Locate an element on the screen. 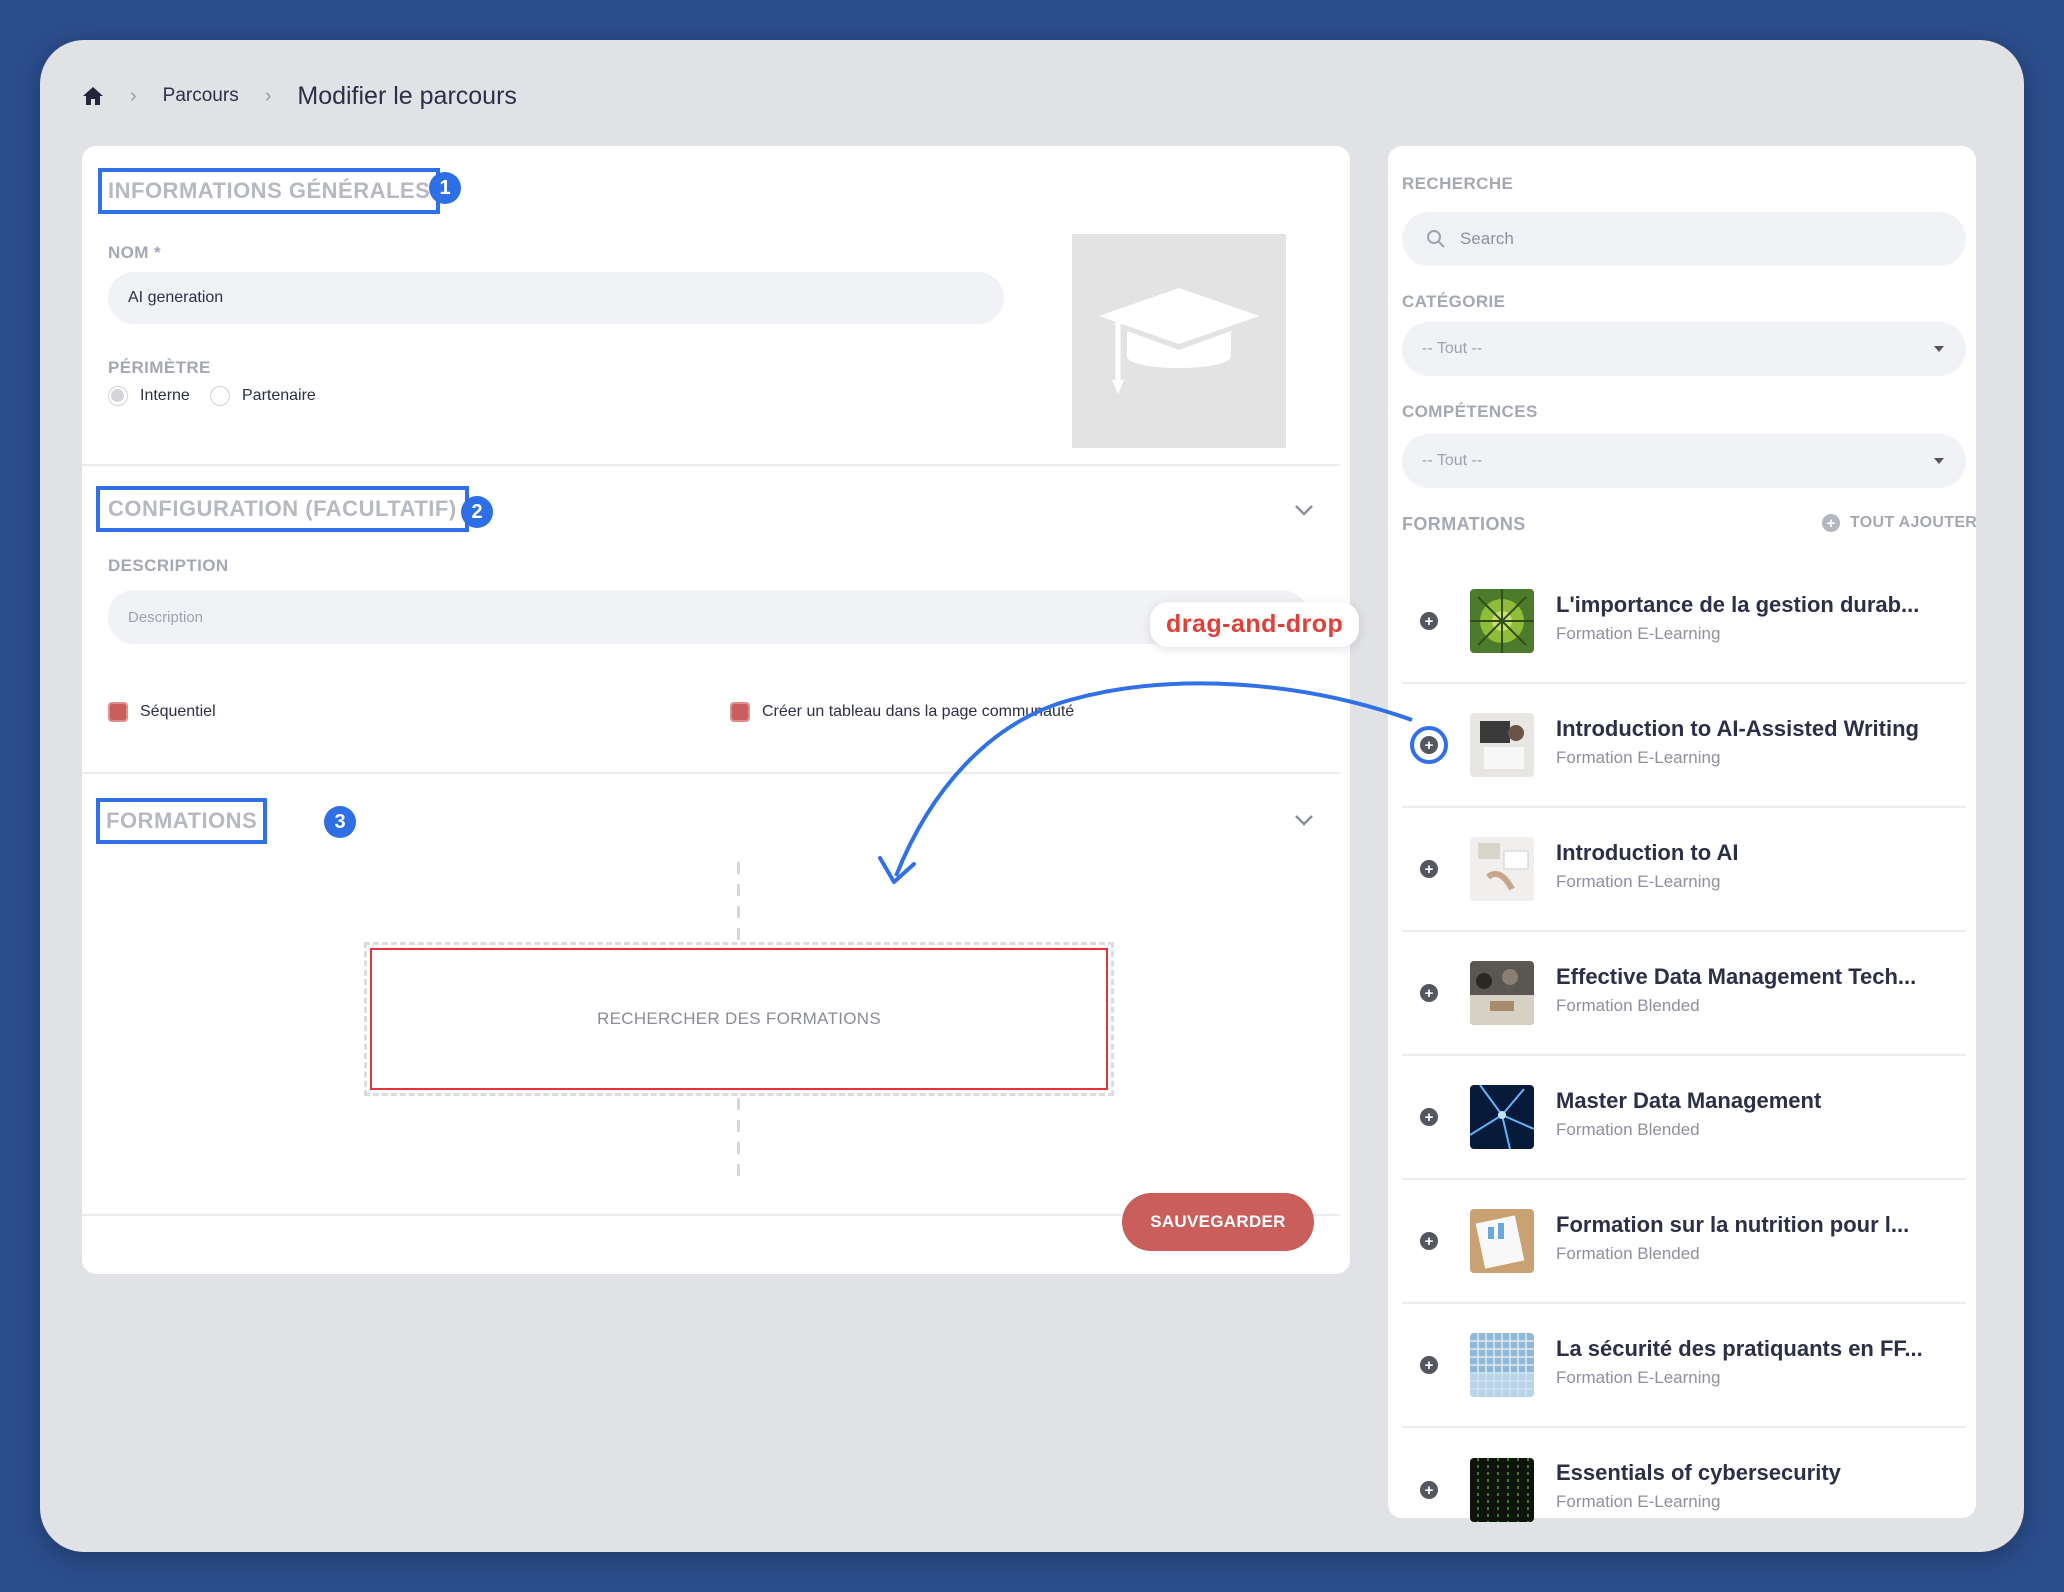  formations-label: FORMATIONS is located at coordinates (1464, 524).